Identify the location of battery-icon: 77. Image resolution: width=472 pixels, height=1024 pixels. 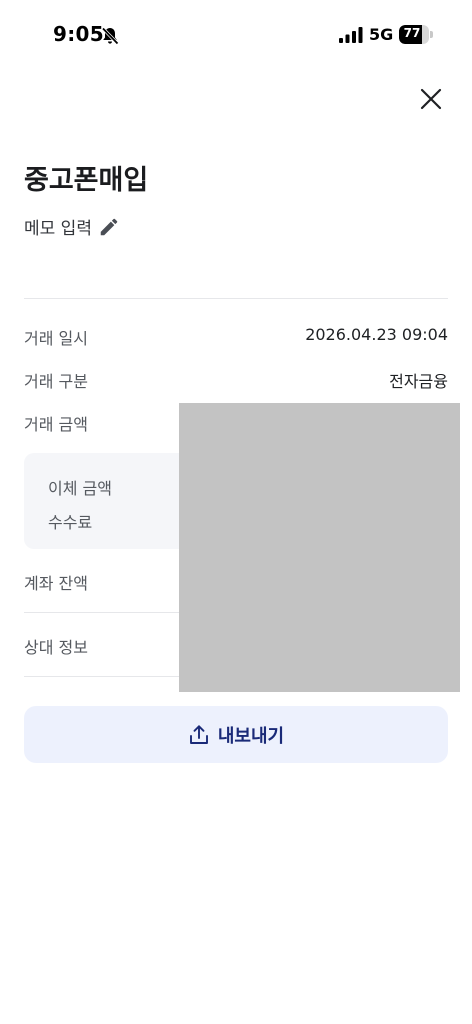
(416, 34).